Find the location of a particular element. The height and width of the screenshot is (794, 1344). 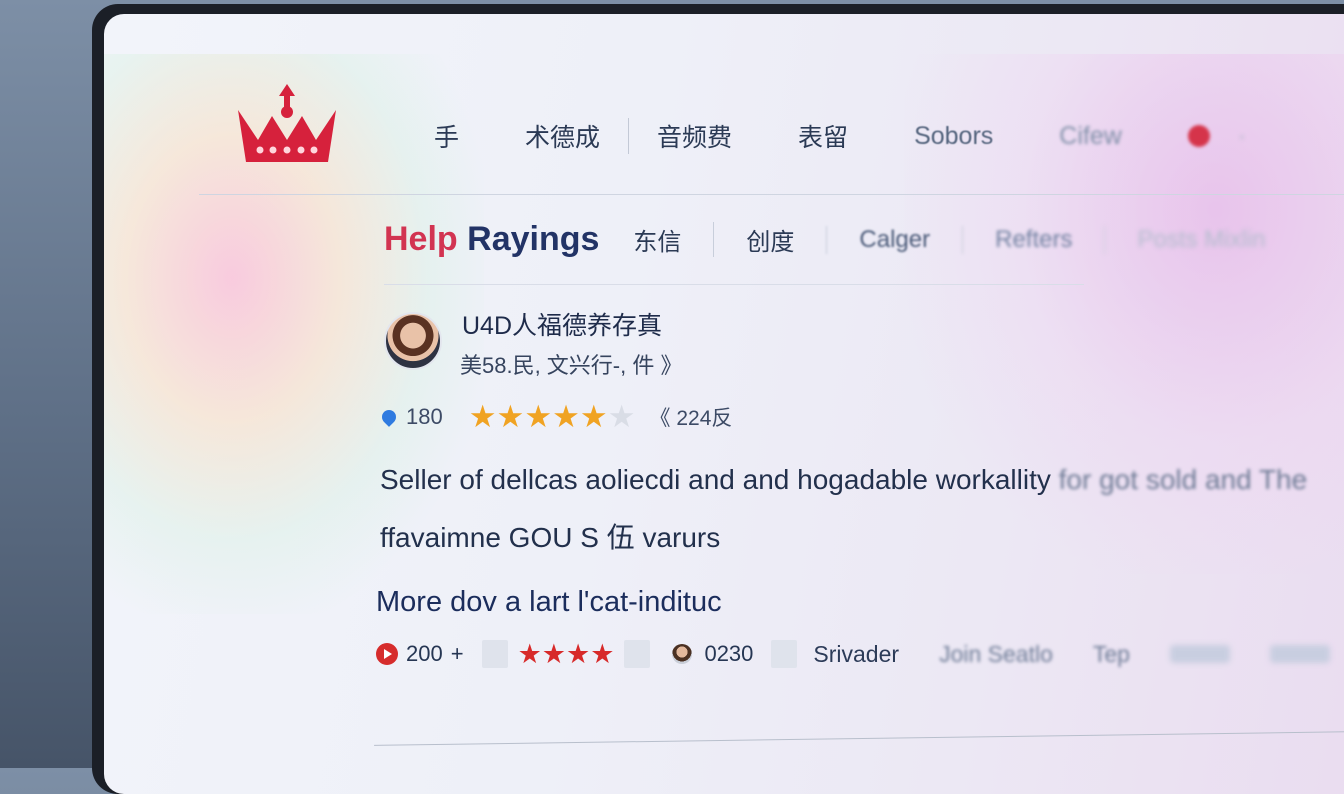

nav-item-cifew: Cifew is located at coordinates (1090, 136).